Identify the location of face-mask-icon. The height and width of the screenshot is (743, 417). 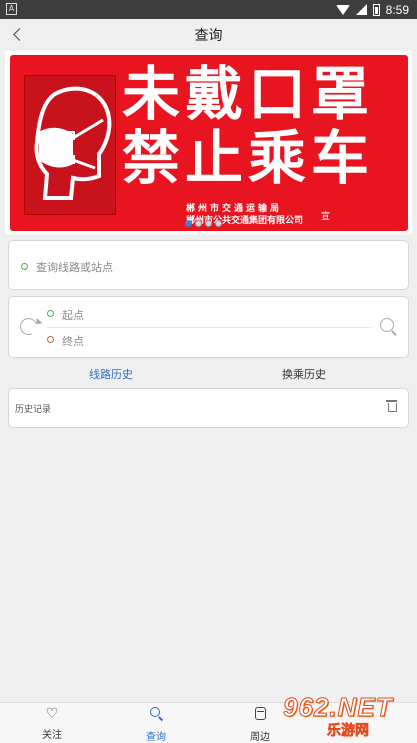
(70, 145).